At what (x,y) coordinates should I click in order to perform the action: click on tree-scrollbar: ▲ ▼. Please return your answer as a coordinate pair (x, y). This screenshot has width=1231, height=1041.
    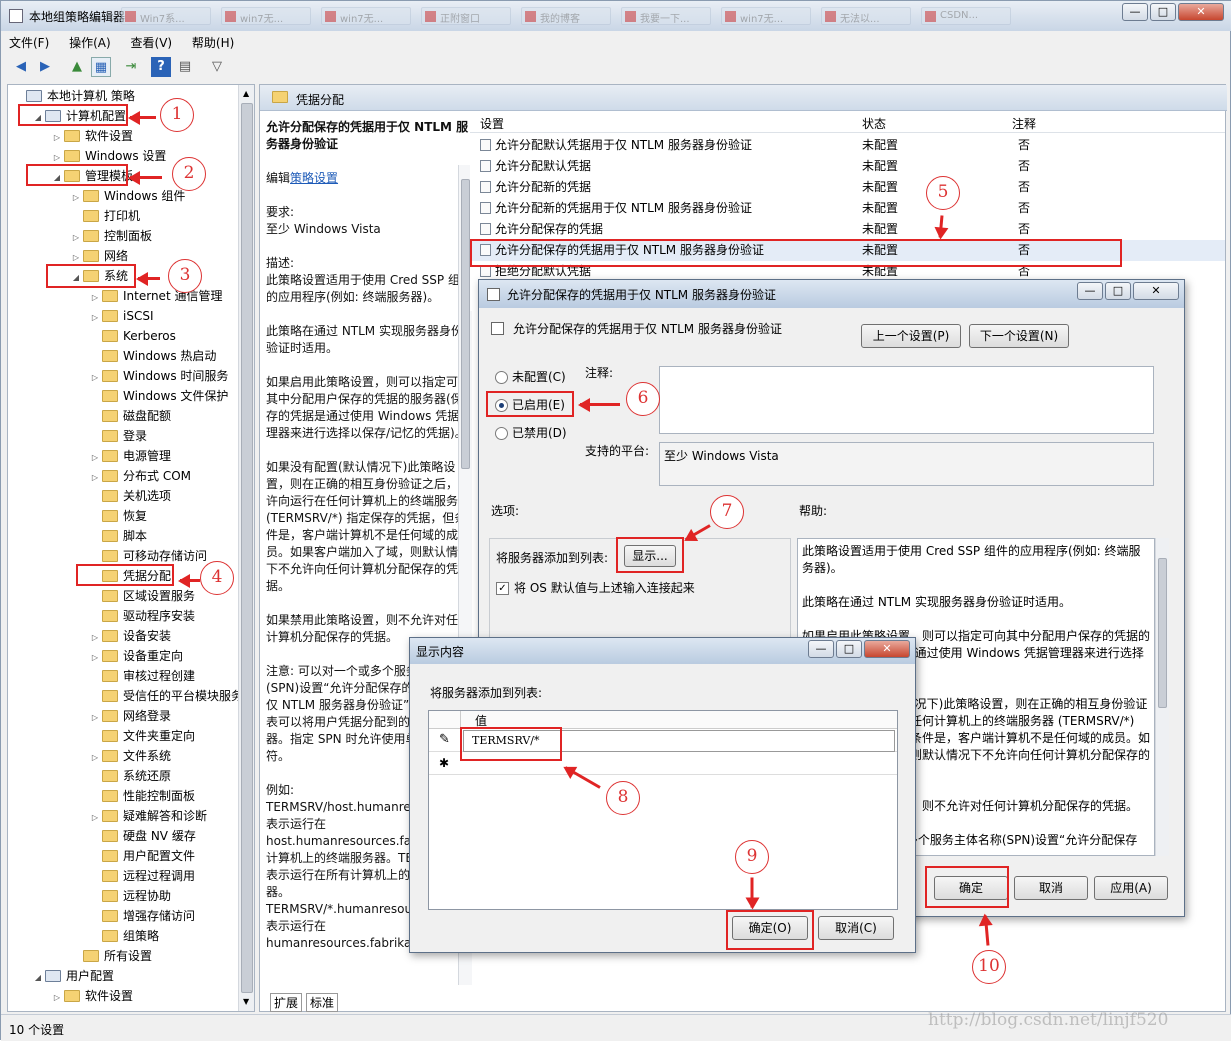
    Looking at the image, I should click on (246, 548).